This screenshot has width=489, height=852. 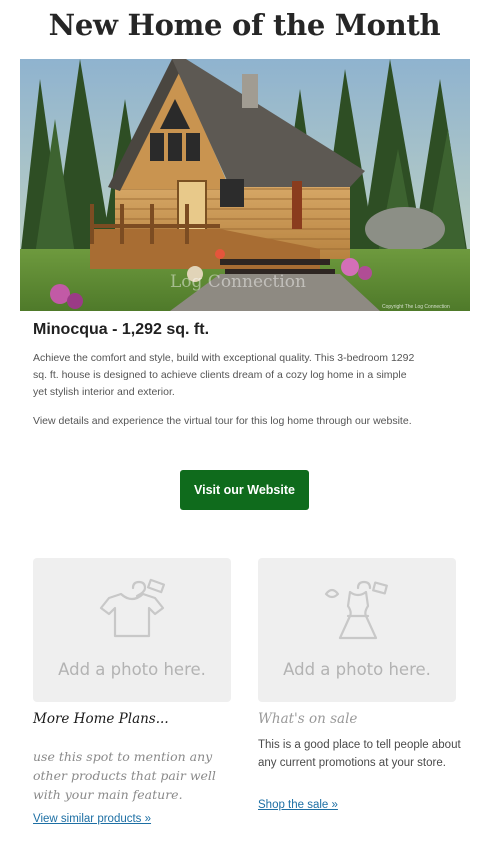 What do you see at coordinates (244, 25) in the screenshot?
I see `page-title: New Home of the Month` at bounding box center [244, 25].